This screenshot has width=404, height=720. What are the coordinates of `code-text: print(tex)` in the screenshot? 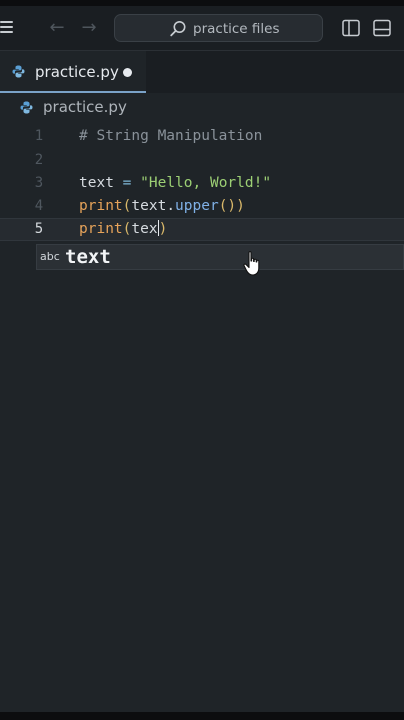 It's located at (123, 228).